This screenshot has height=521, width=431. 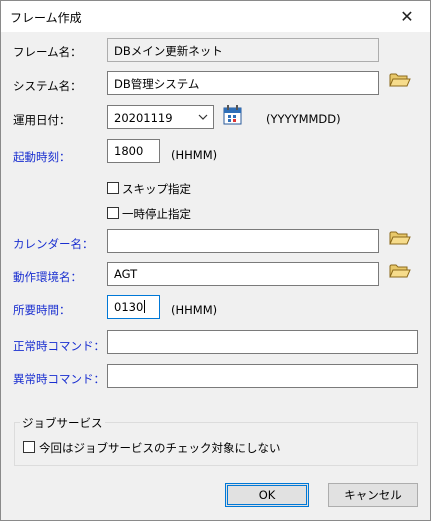 I want to click on calendar-button, so click(x=233, y=115).